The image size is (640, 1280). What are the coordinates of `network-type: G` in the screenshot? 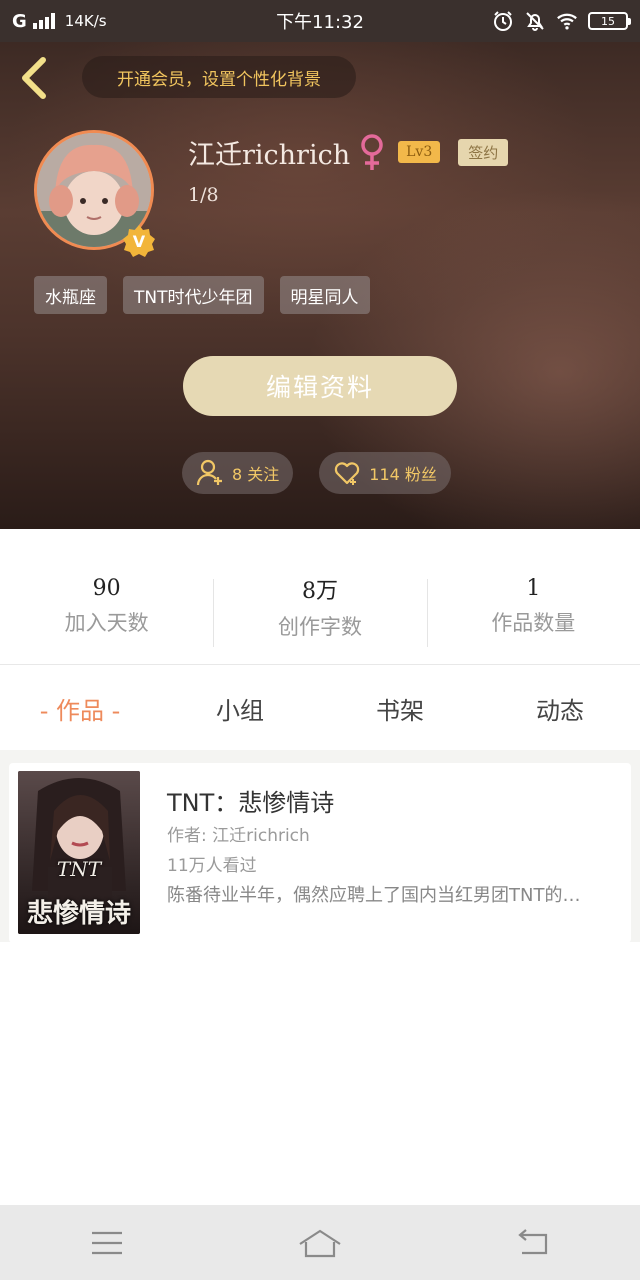 It's located at (19, 21).